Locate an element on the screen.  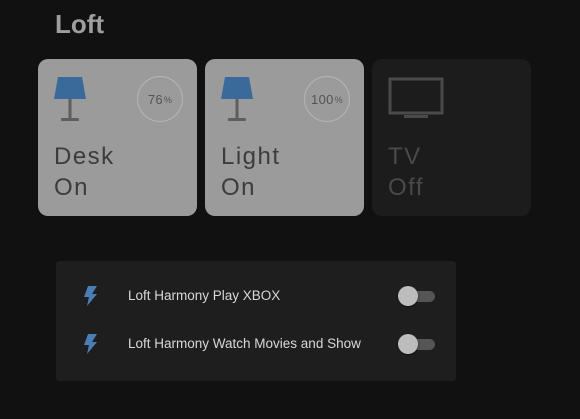
play-xbox-toggle is located at coordinates (416, 296).